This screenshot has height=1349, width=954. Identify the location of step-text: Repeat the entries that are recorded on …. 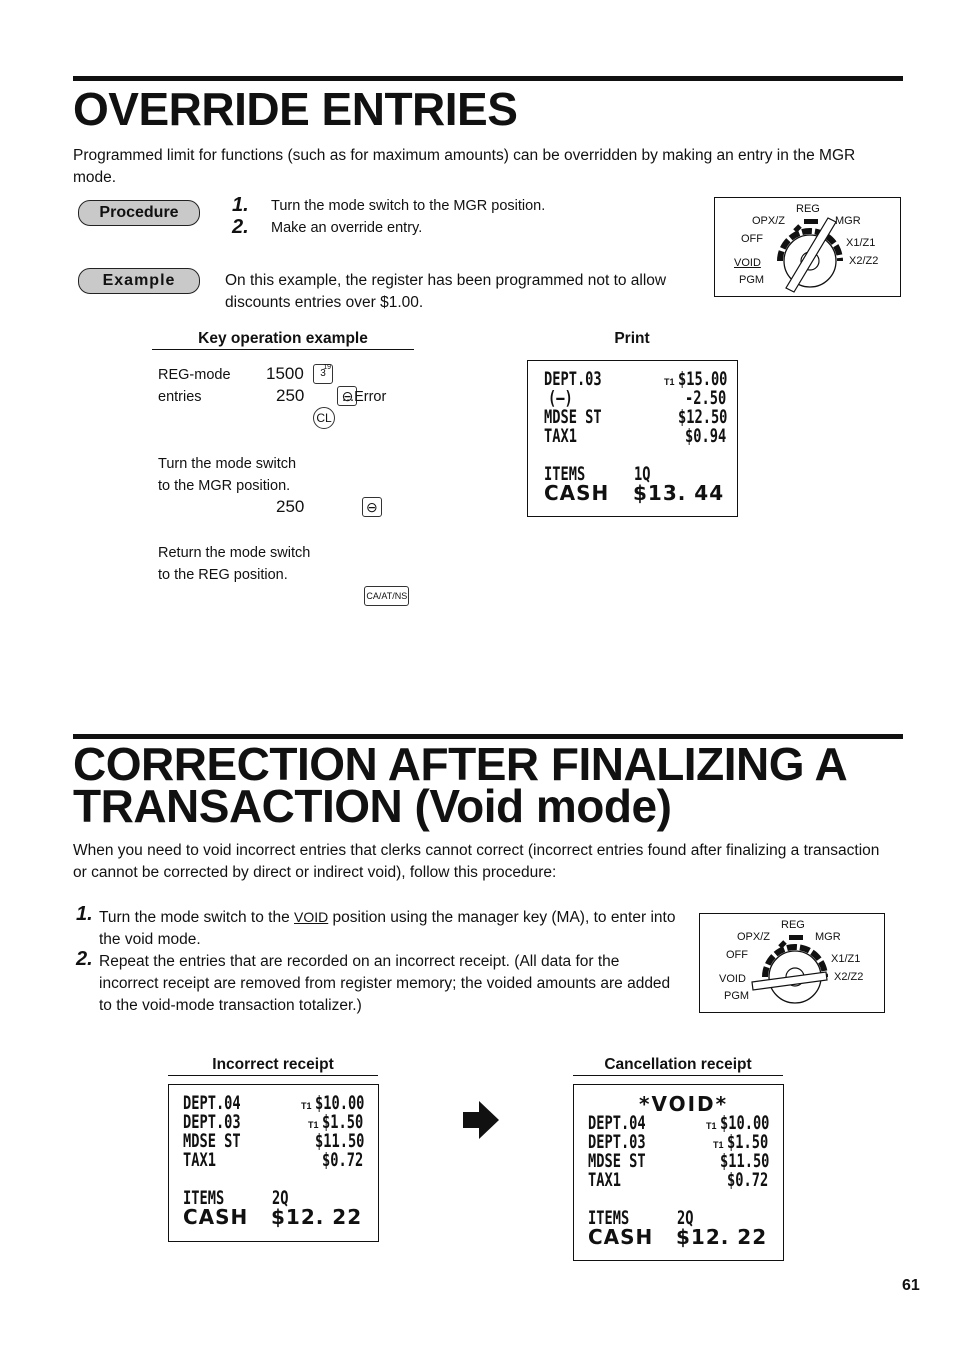
(385, 983).